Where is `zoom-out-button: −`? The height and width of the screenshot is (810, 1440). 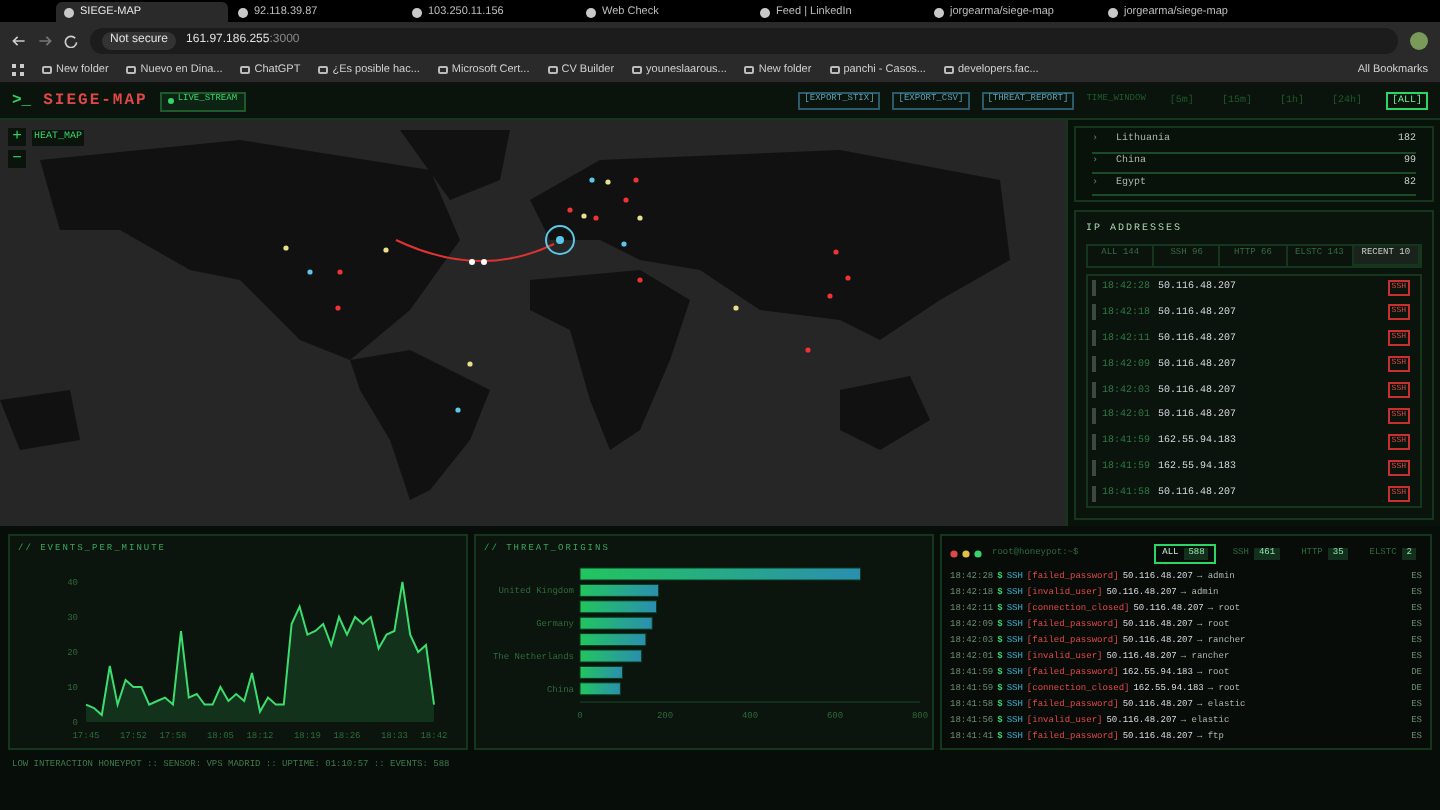
zoom-out-button: − is located at coordinates (17, 159).